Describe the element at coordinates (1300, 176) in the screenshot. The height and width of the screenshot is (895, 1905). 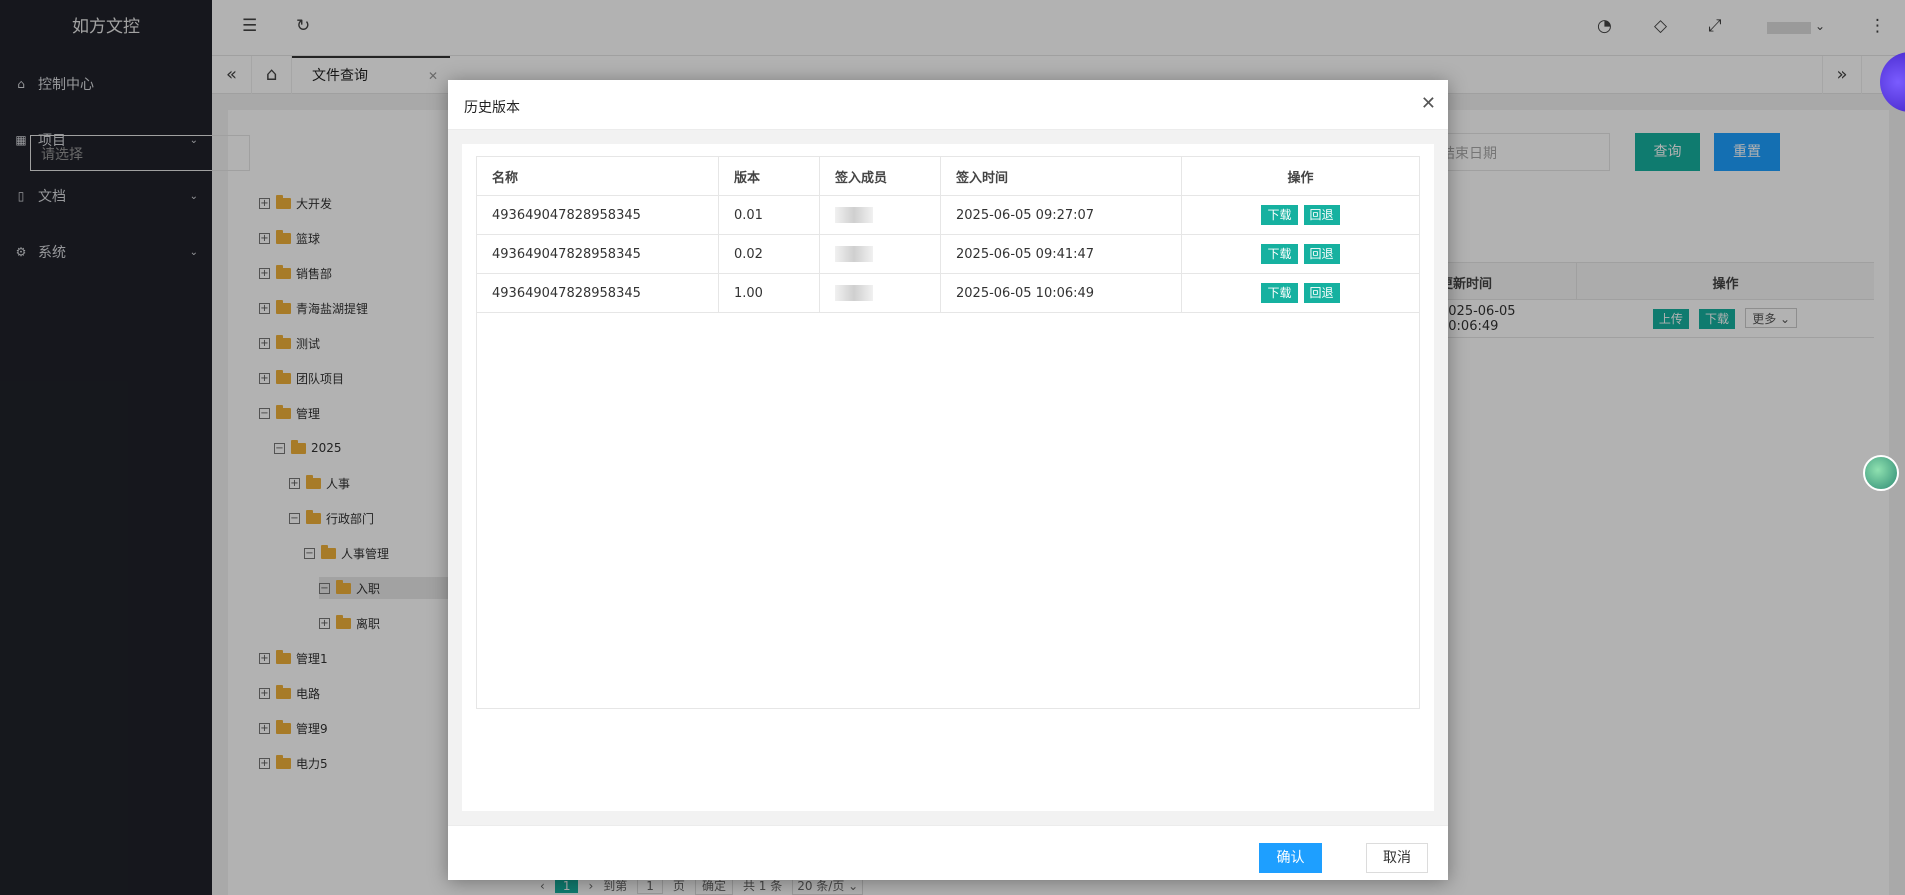
I see `column-header-actions: 操作` at that location.